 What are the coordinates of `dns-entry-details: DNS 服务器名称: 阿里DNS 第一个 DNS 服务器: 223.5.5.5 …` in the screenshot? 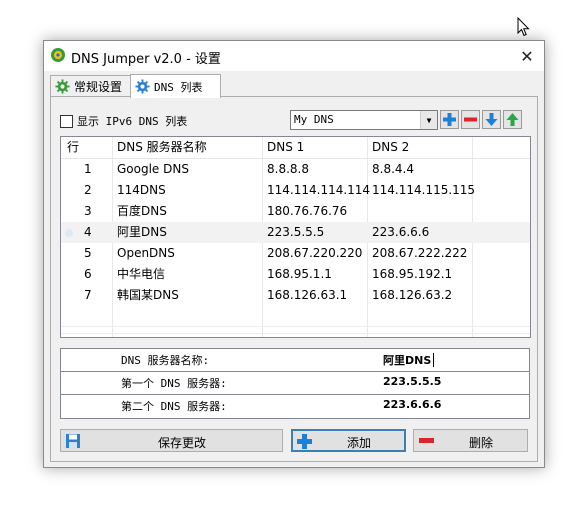 It's located at (295, 383).